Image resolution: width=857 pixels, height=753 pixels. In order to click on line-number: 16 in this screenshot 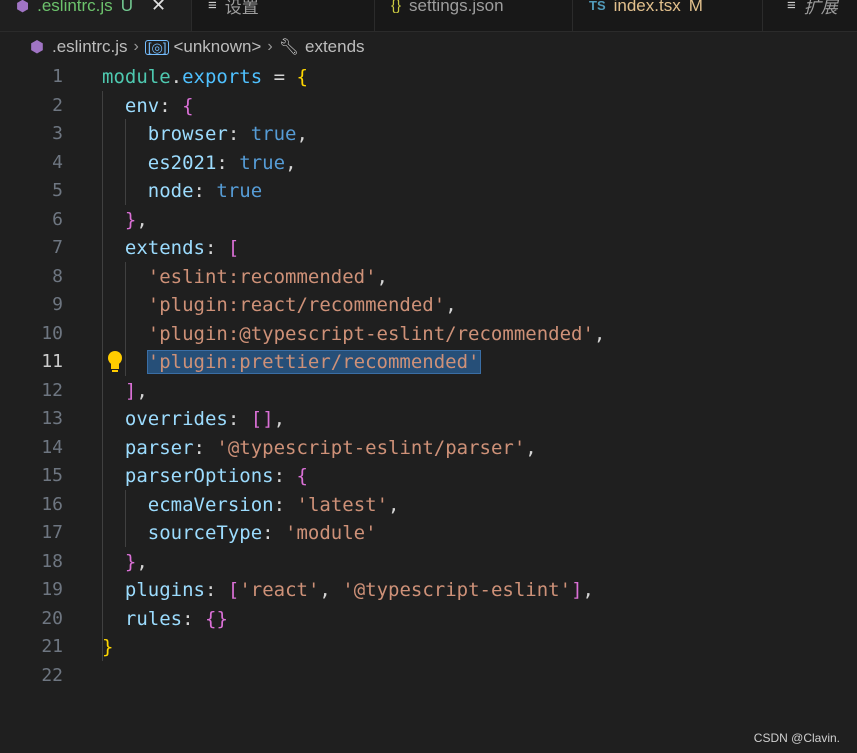, I will do `click(52, 504)`.